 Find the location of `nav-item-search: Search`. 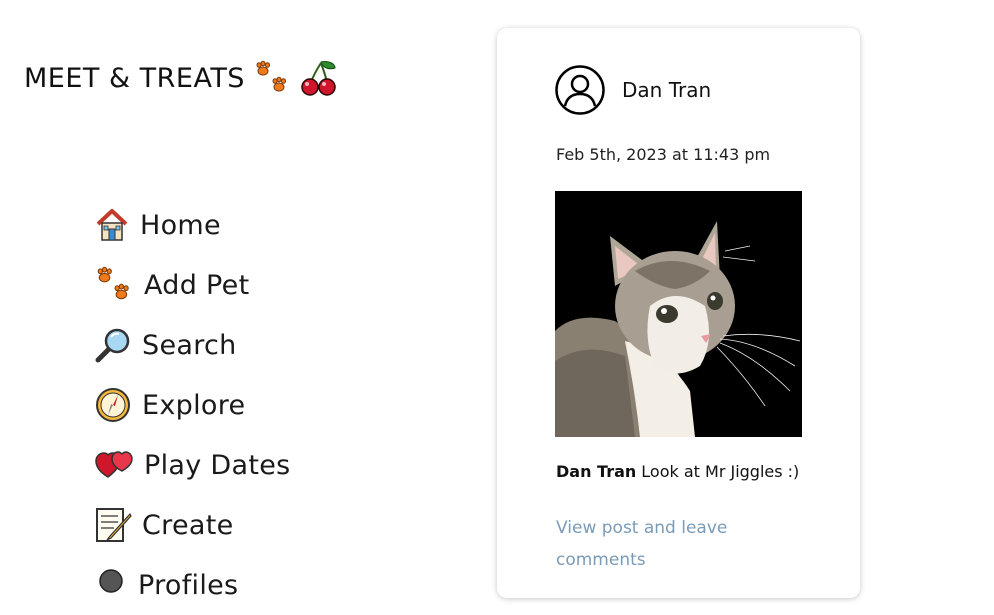

nav-item-search: Search is located at coordinates (192, 345).